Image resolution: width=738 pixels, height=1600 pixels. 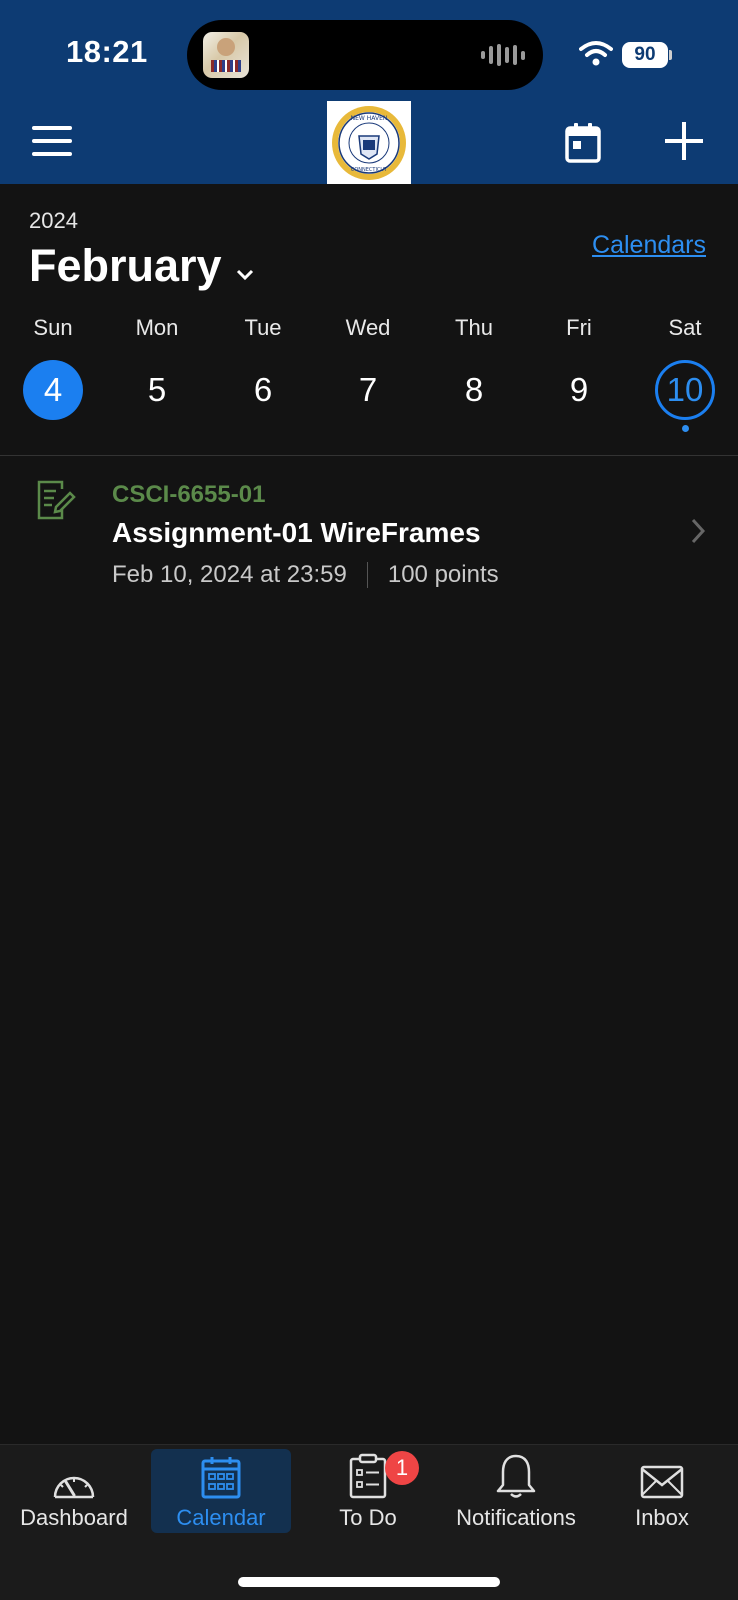 What do you see at coordinates (365, 55) in the screenshot?
I see `dynamic-island` at bounding box center [365, 55].